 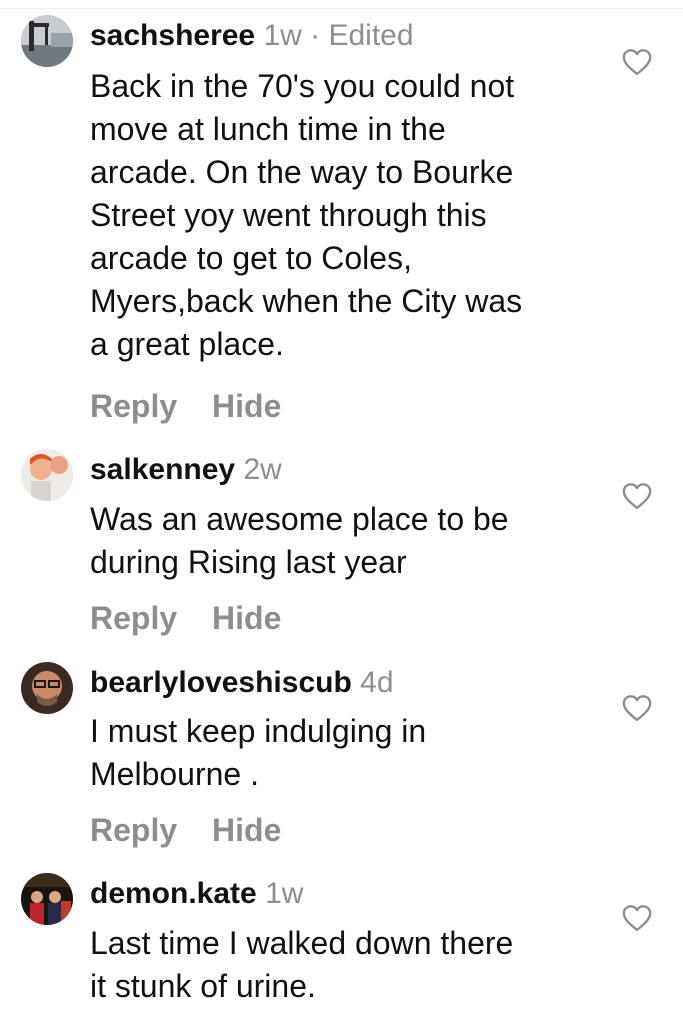 What do you see at coordinates (288, 215) in the screenshot?
I see `comment-line: Street yoy went through this` at bounding box center [288, 215].